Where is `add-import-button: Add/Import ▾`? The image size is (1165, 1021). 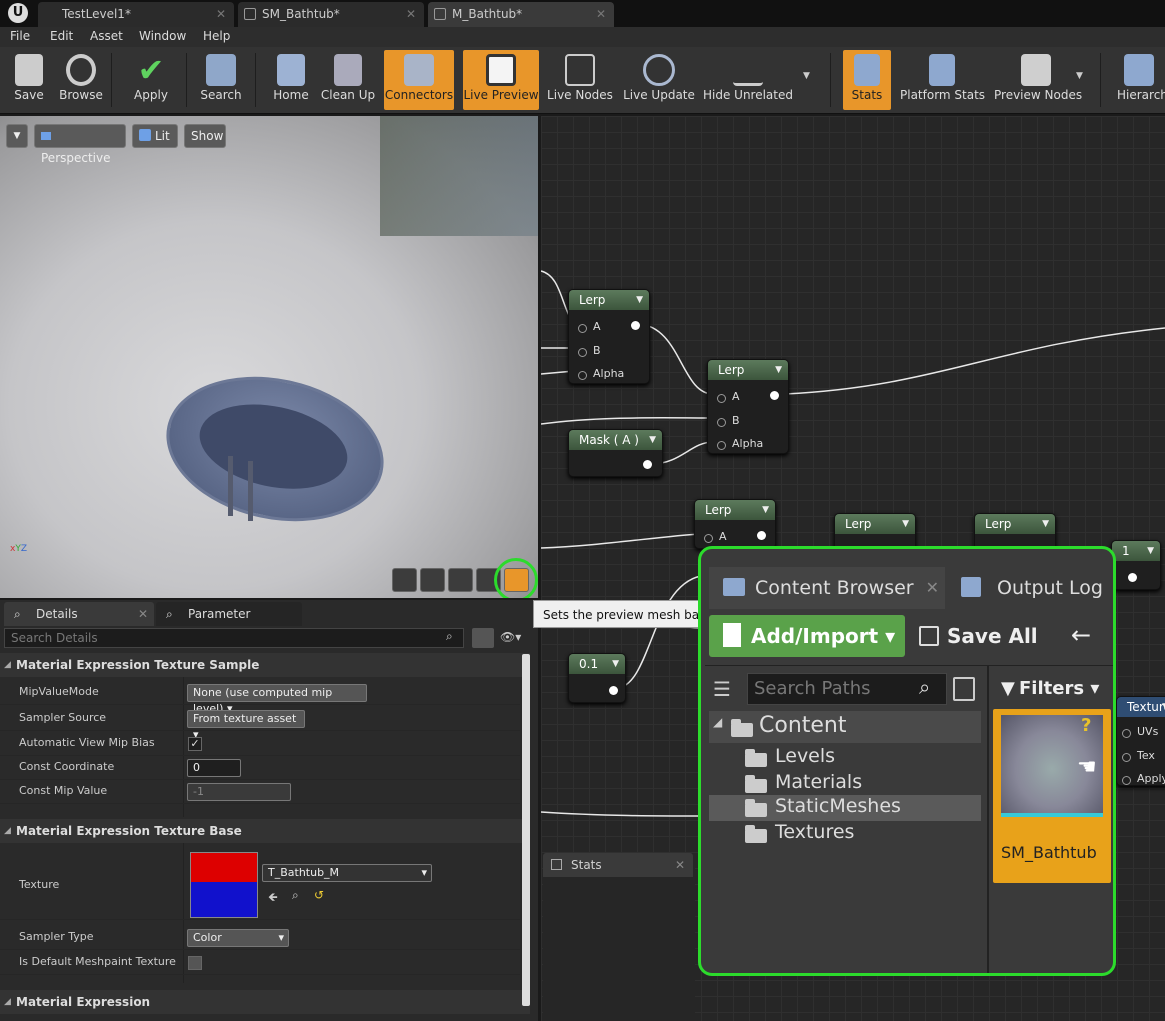
add-import-button: Add/Import ▾ is located at coordinates (807, 636).